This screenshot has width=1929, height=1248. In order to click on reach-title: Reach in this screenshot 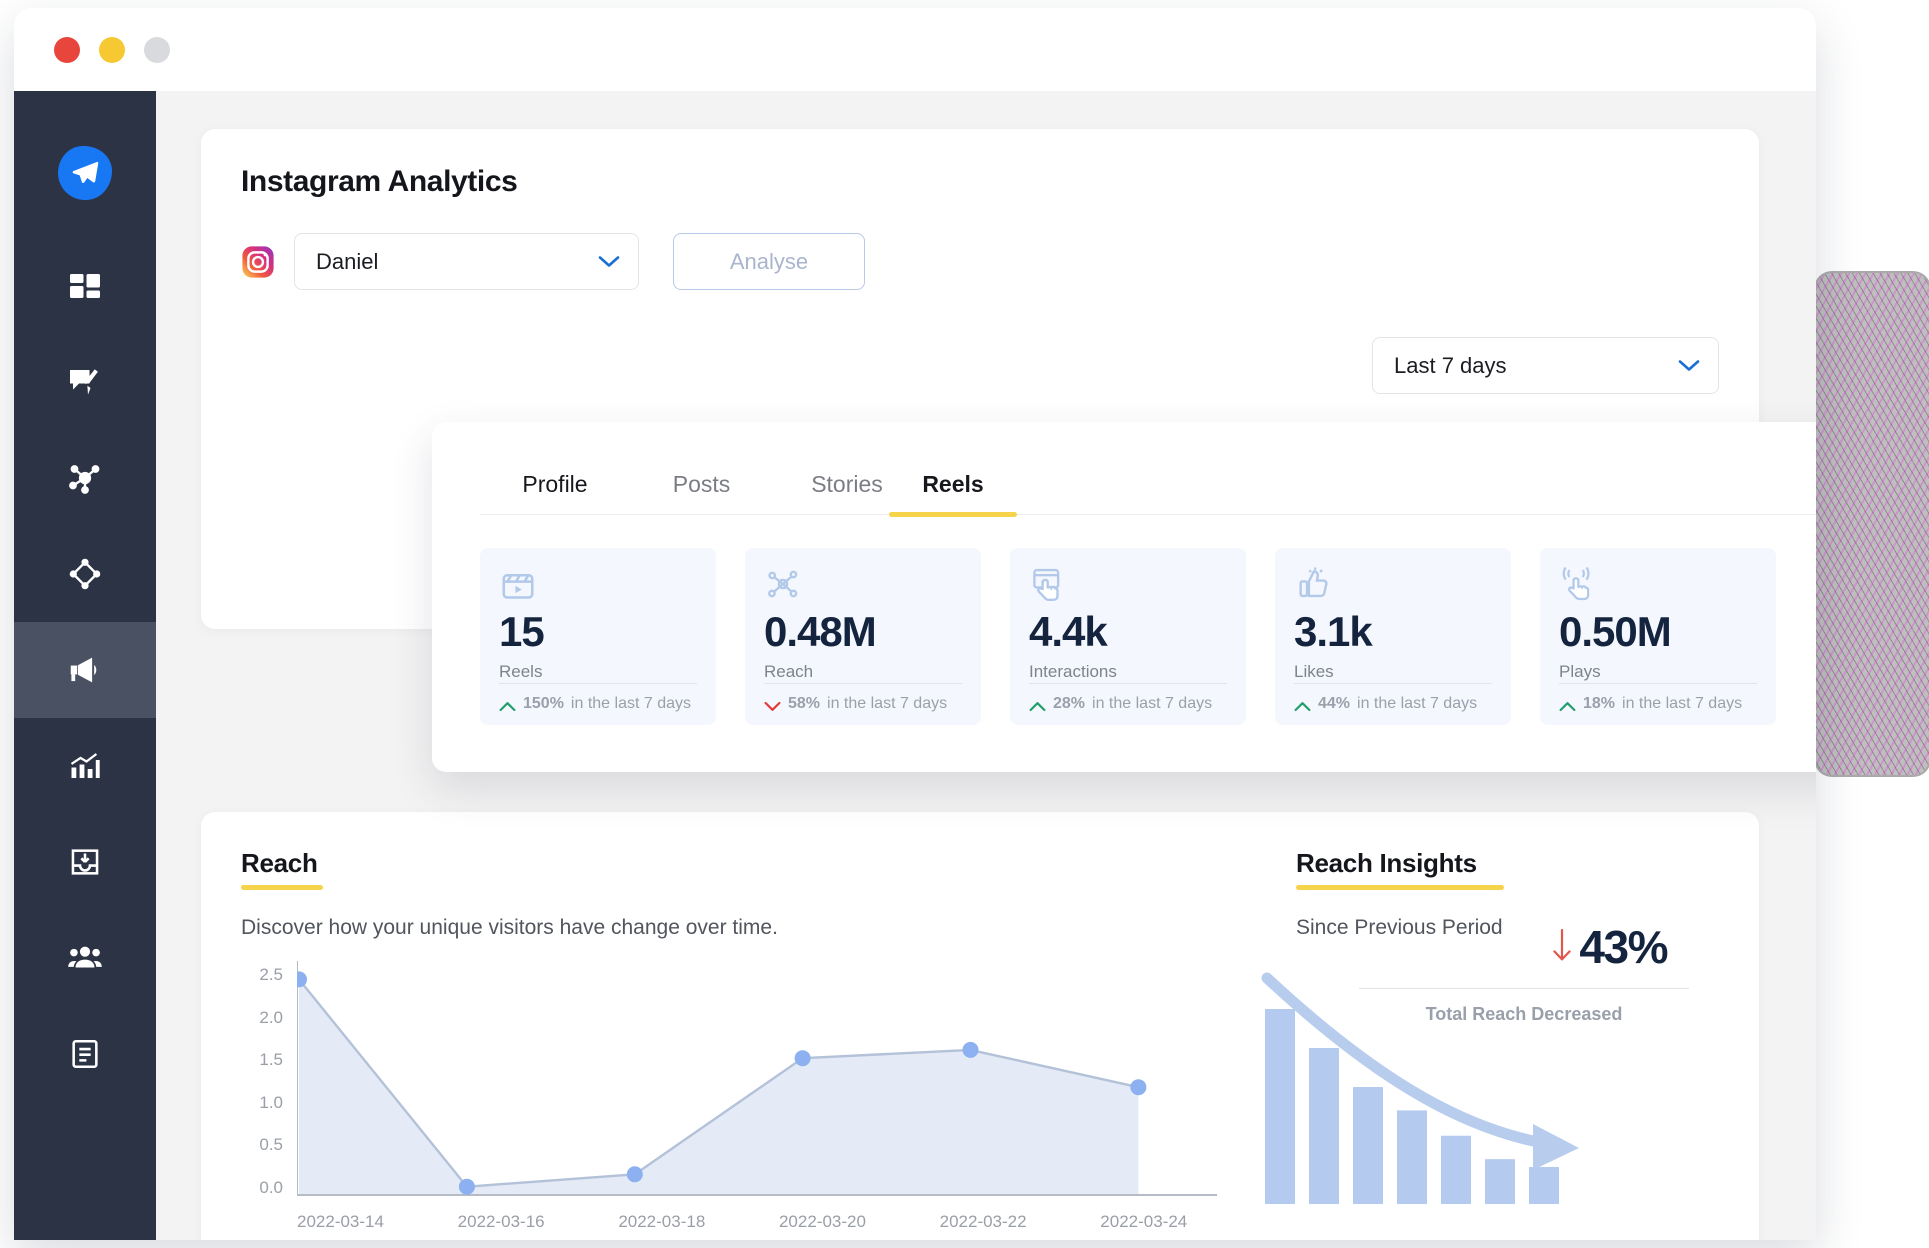, I will do `click(279, 863)`.